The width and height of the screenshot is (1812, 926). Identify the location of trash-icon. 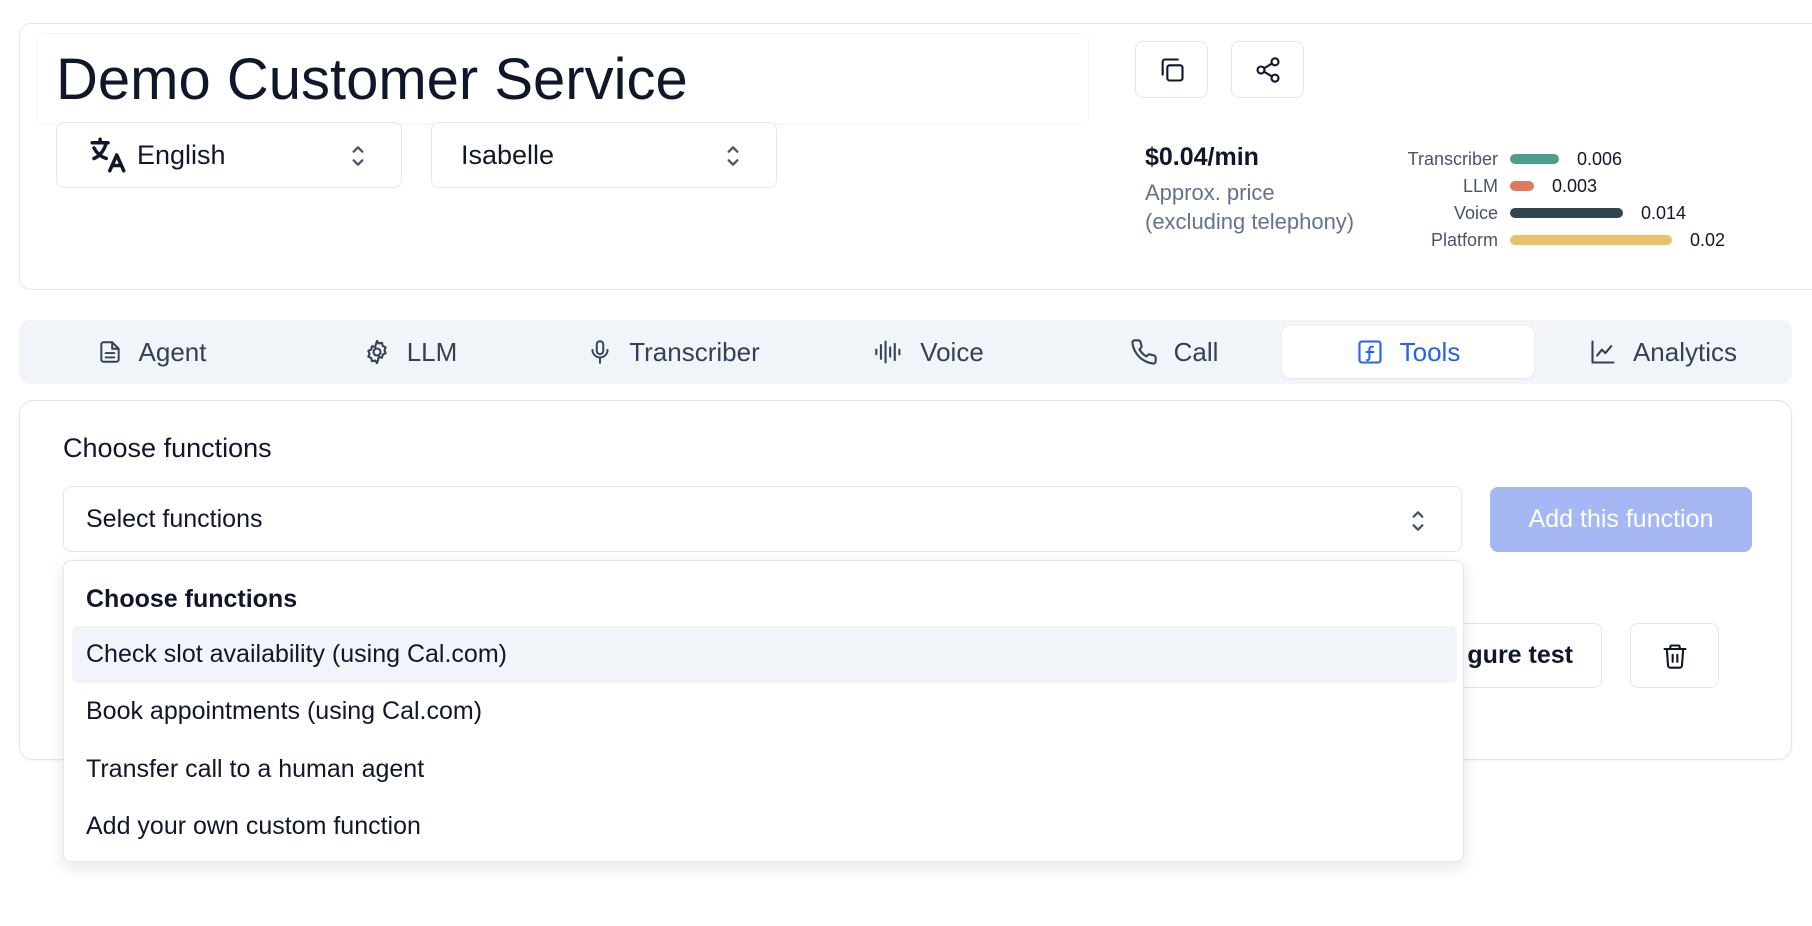
(1674, 656).